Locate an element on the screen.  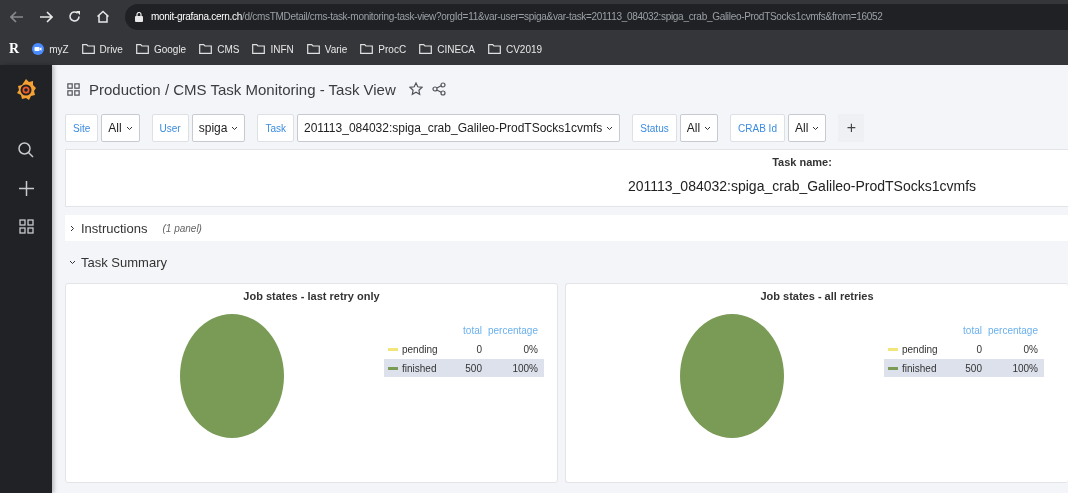
address-bar: monit-grafana.cern.ch/d/cmsTMDetail/cms-task-monitoring-task-view?orgId=11&var-user=spiga&var-task=201113_084032:spiga_crab_Galileo-ProdTSocks1cvmfs&from=16052 is located at coordinates (596, 16).